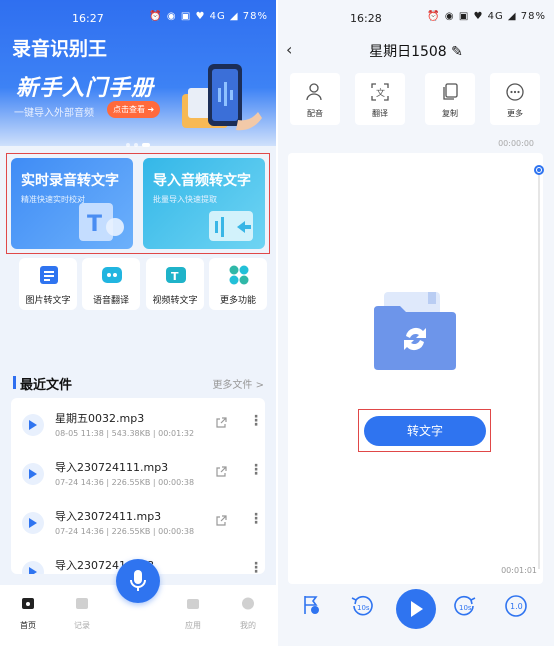 This screenshot has height=646, width=554. I want to click on playback-speed-icon: 1.0, so click(516, 606).